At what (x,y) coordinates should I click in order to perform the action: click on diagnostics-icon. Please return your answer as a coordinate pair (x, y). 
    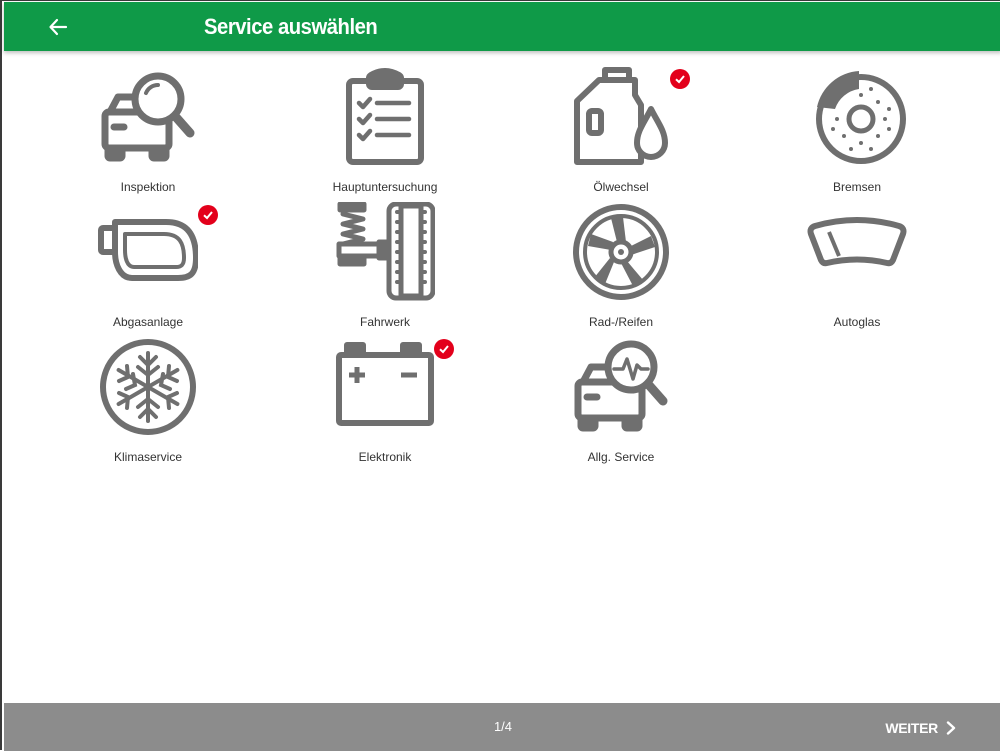
    Looking at the image, I should click on (621, 386).